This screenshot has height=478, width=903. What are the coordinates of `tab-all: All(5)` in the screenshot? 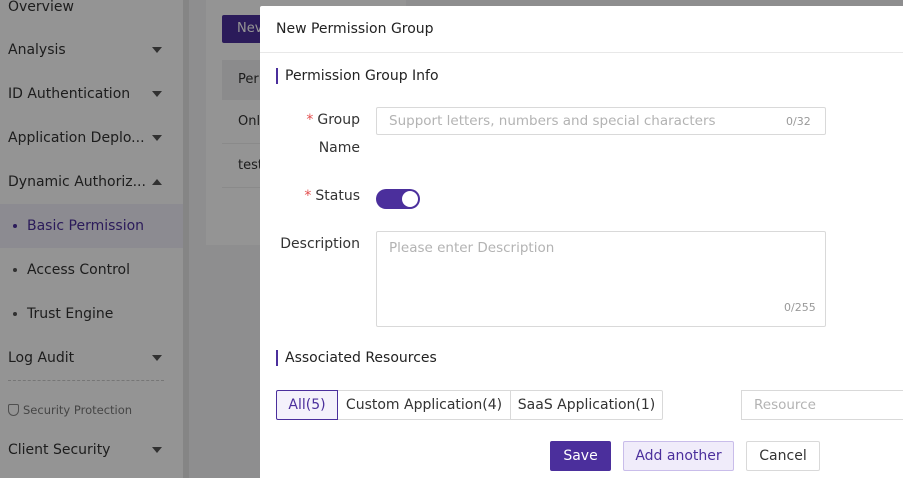 It's located at (307, 405).